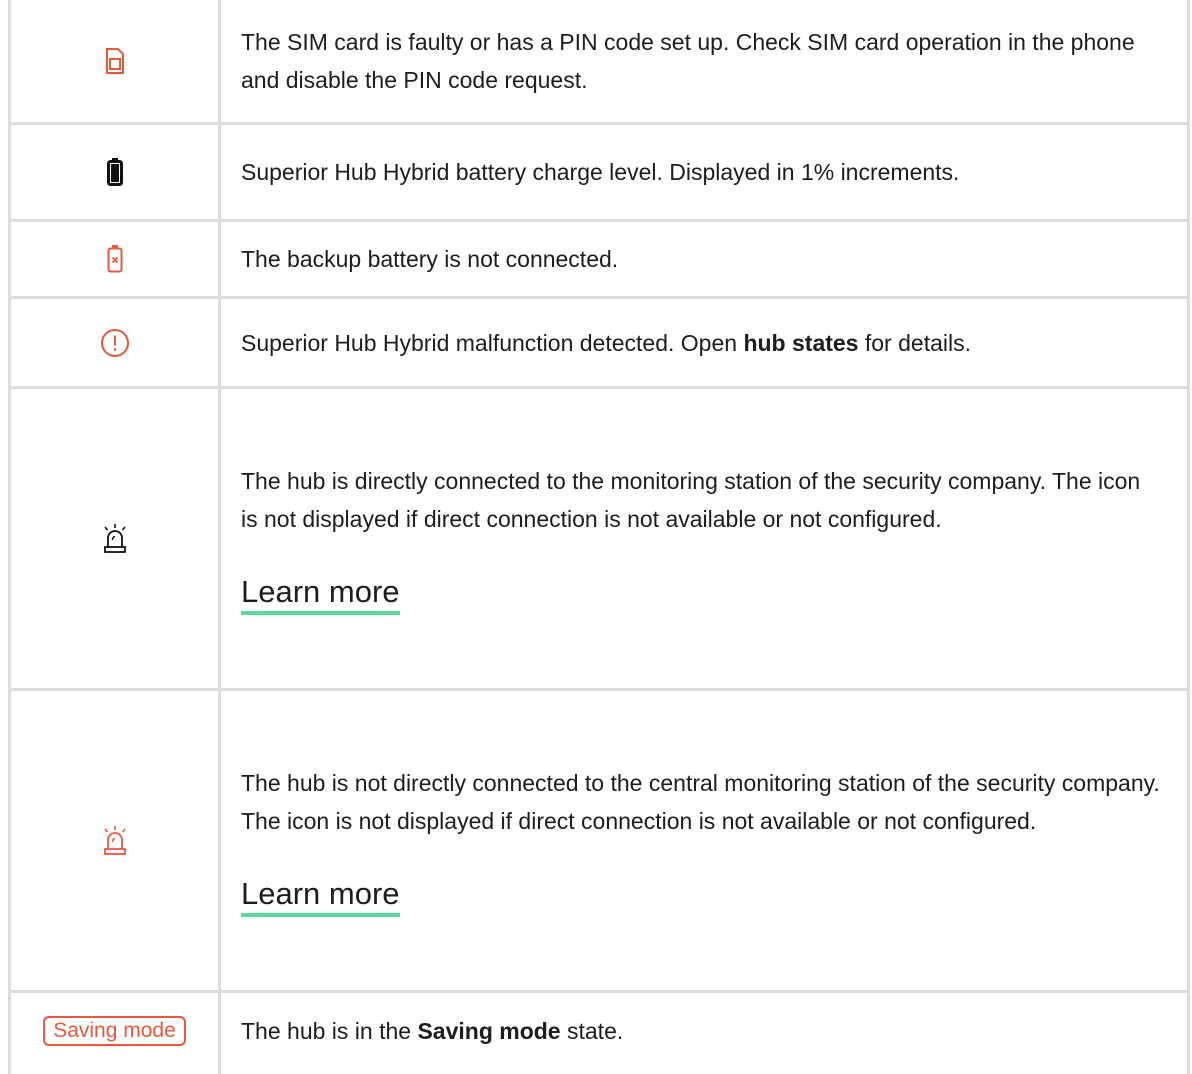 The image size is (1192, 1074). What do you see at coordinates (592, 1030) in the screenshot?
I see `text-segment: state.` at bounding box center [592, 1030].